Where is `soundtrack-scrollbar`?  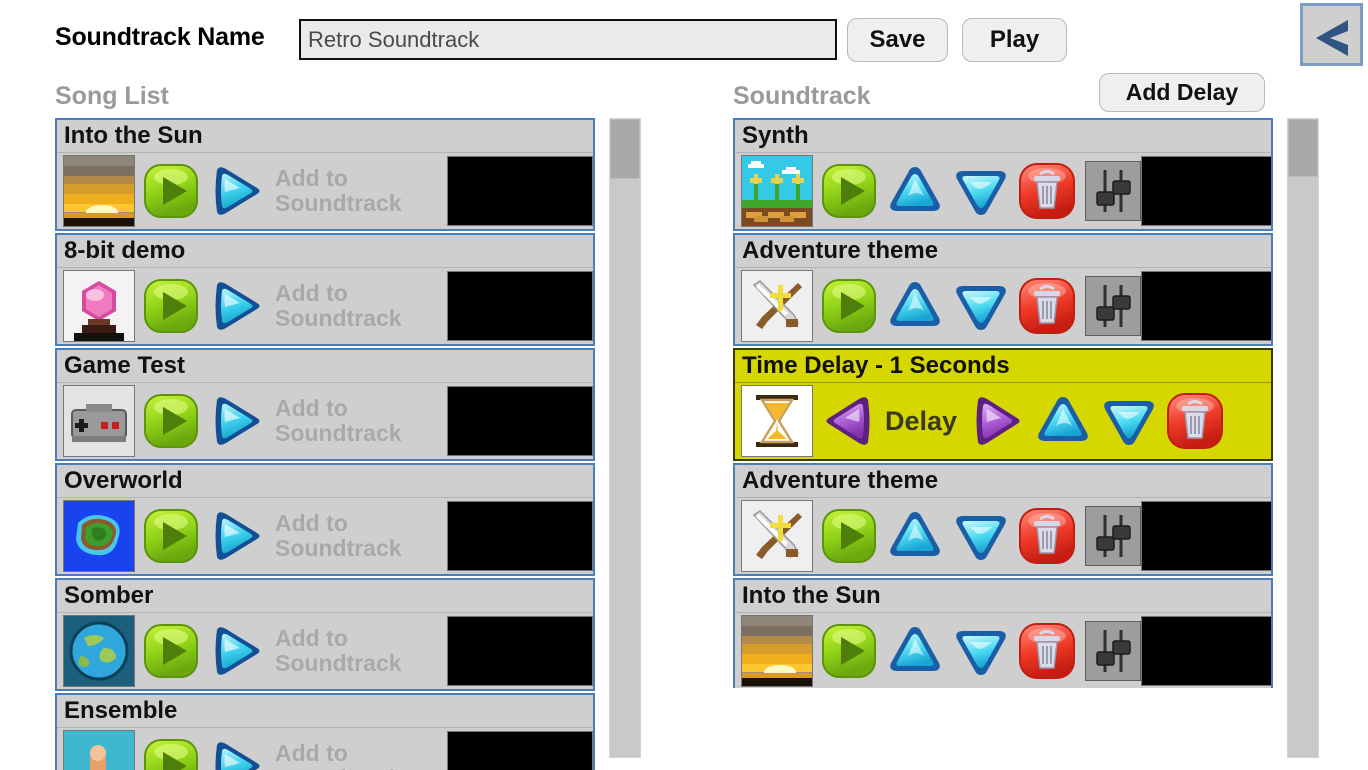 soundtrack-scrollbar is located at coordinates (1303, 438).